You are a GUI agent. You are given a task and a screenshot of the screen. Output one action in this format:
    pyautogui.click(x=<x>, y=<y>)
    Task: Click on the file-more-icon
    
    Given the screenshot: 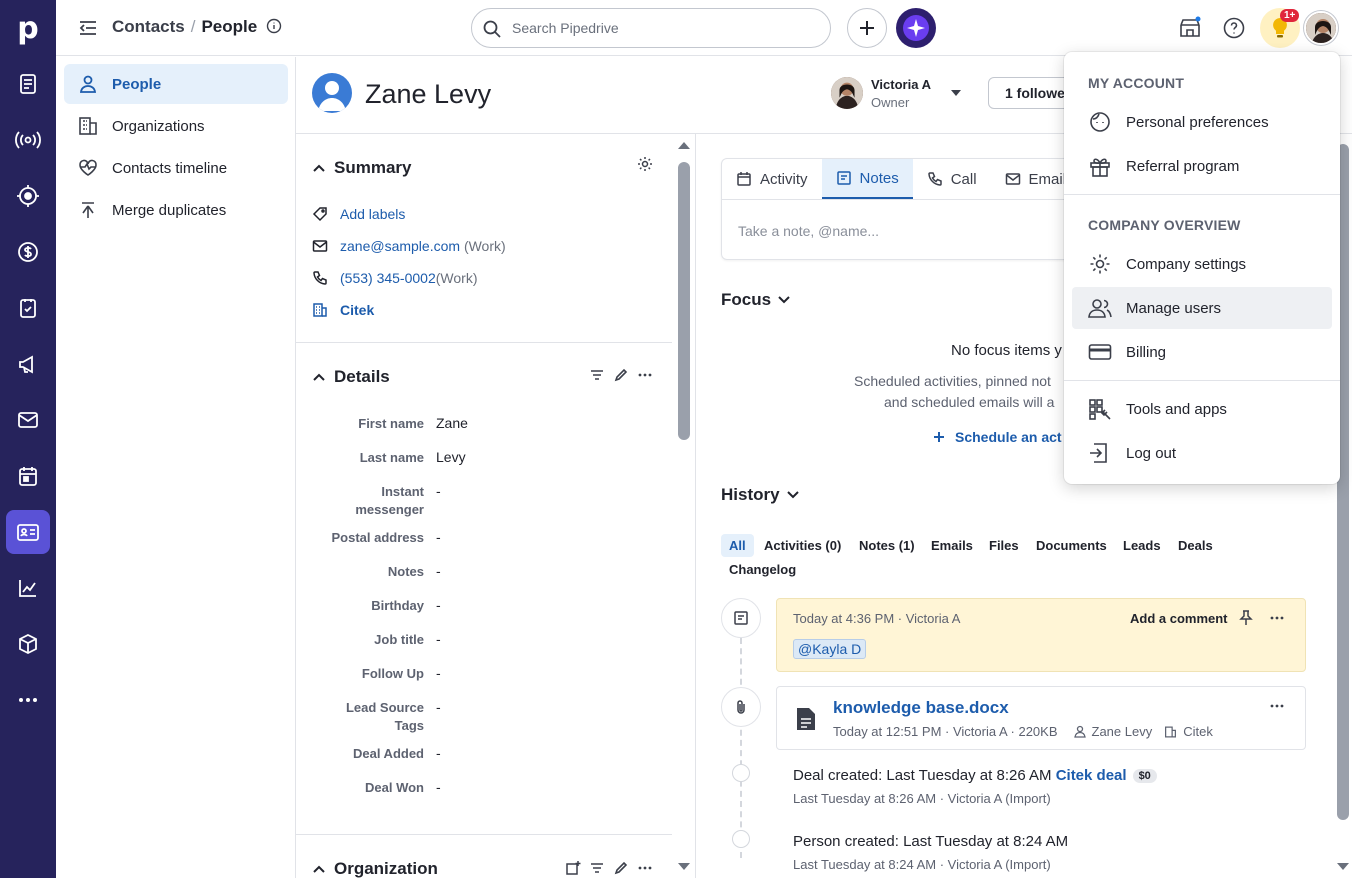 What is the action you would take?
    pyautogui.click(x=1277, y=707)
    